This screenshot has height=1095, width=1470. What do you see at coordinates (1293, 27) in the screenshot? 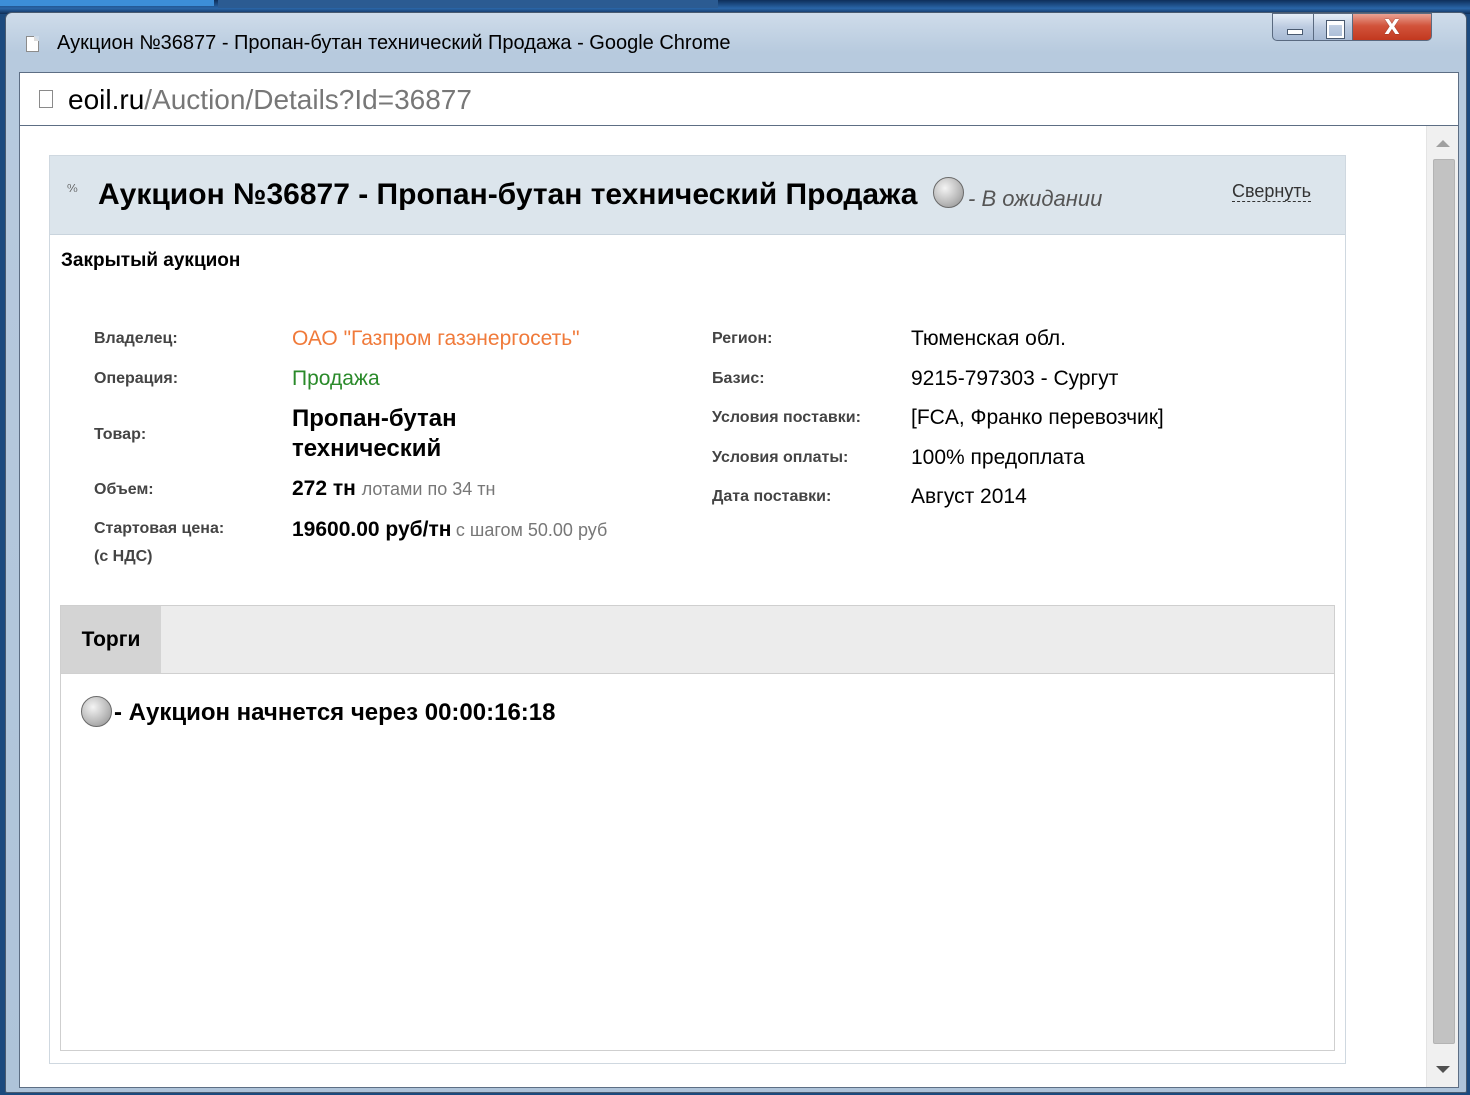
I see `minimize-button` at bounding box center [1293, 27].